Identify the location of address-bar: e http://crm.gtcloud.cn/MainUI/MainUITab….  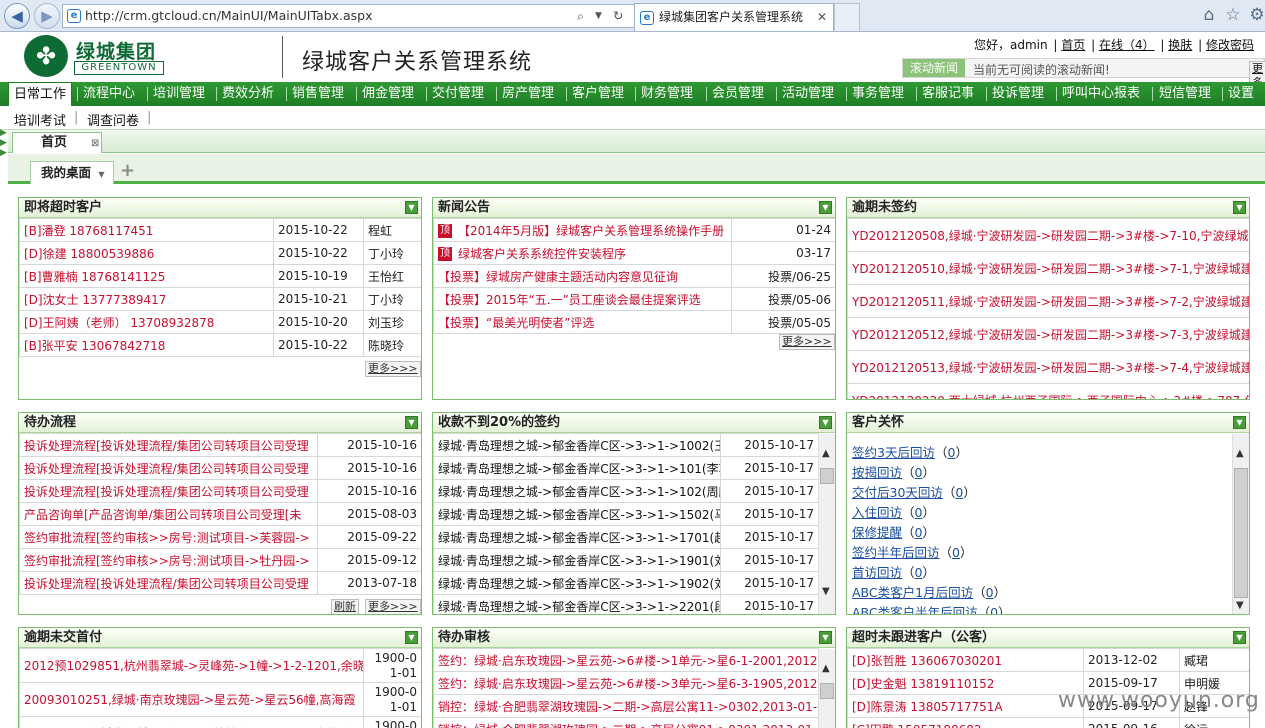
(349, 16).